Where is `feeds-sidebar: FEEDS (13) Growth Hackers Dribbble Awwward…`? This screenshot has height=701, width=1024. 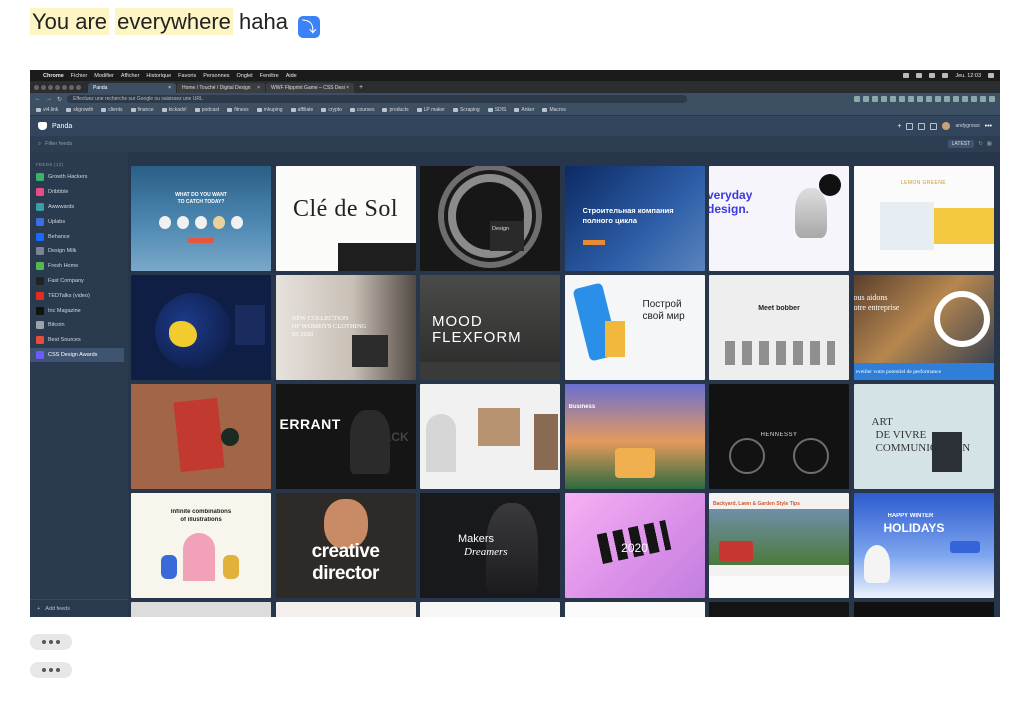
feeds-sidebar: FEEDS (13) Growth Hackers Dribbble Awwward… is located at coordinates (79, 384).